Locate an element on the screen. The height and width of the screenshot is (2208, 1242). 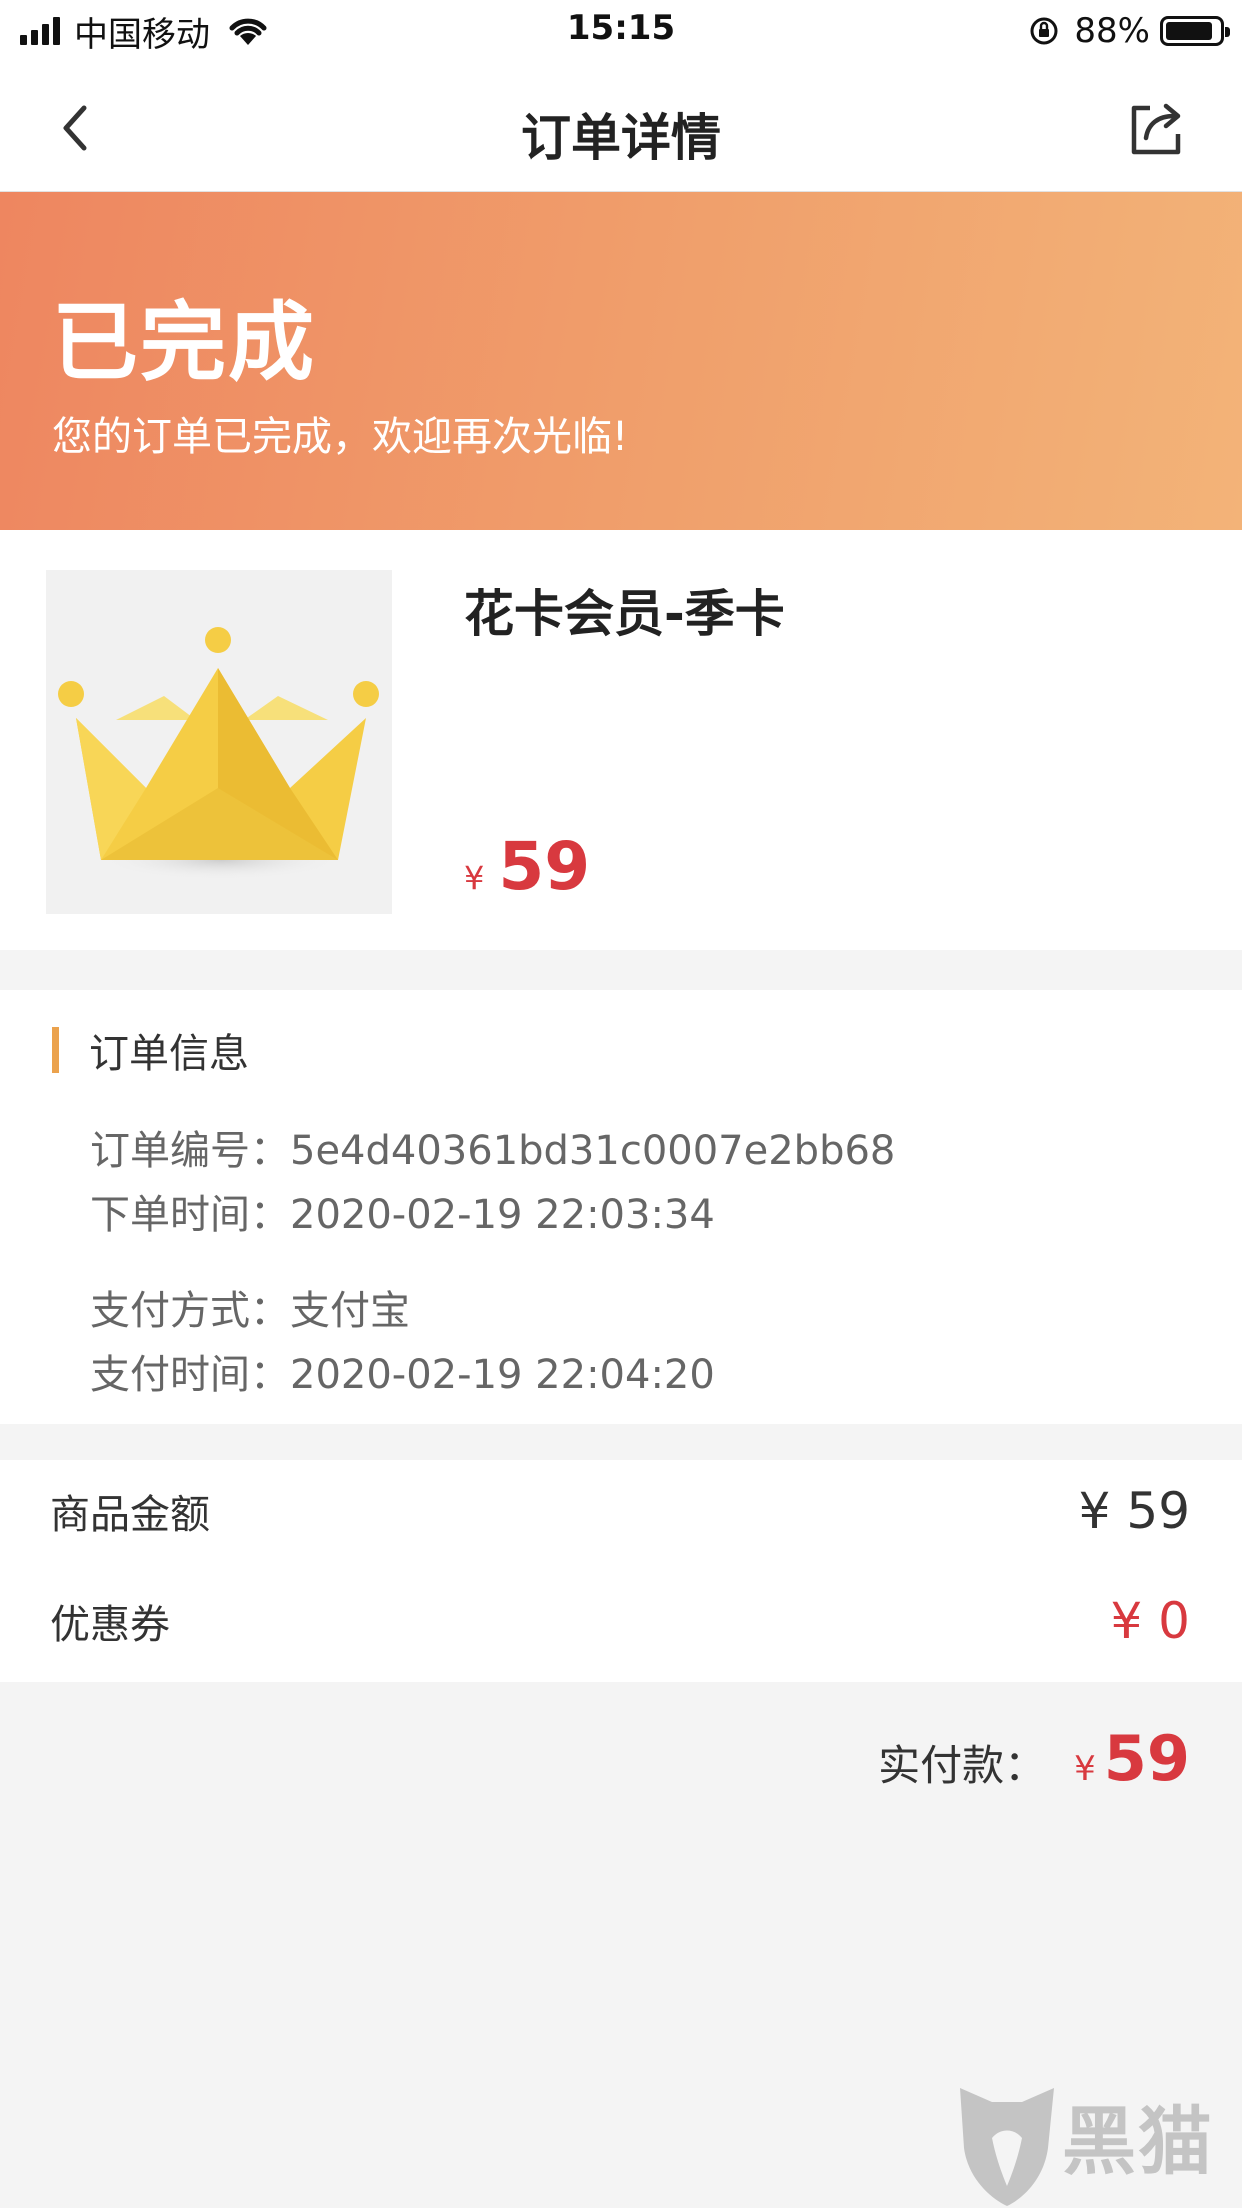
watermark: 黑猫 is located at coordinates (1097, 2143).